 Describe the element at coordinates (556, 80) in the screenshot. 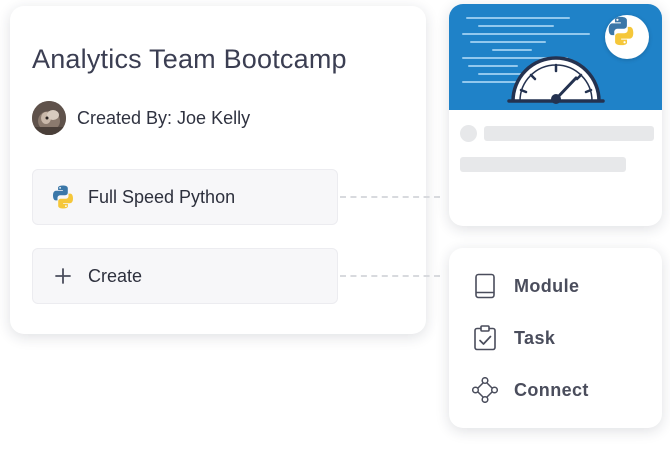

I see `speedometer-icon` at that location.